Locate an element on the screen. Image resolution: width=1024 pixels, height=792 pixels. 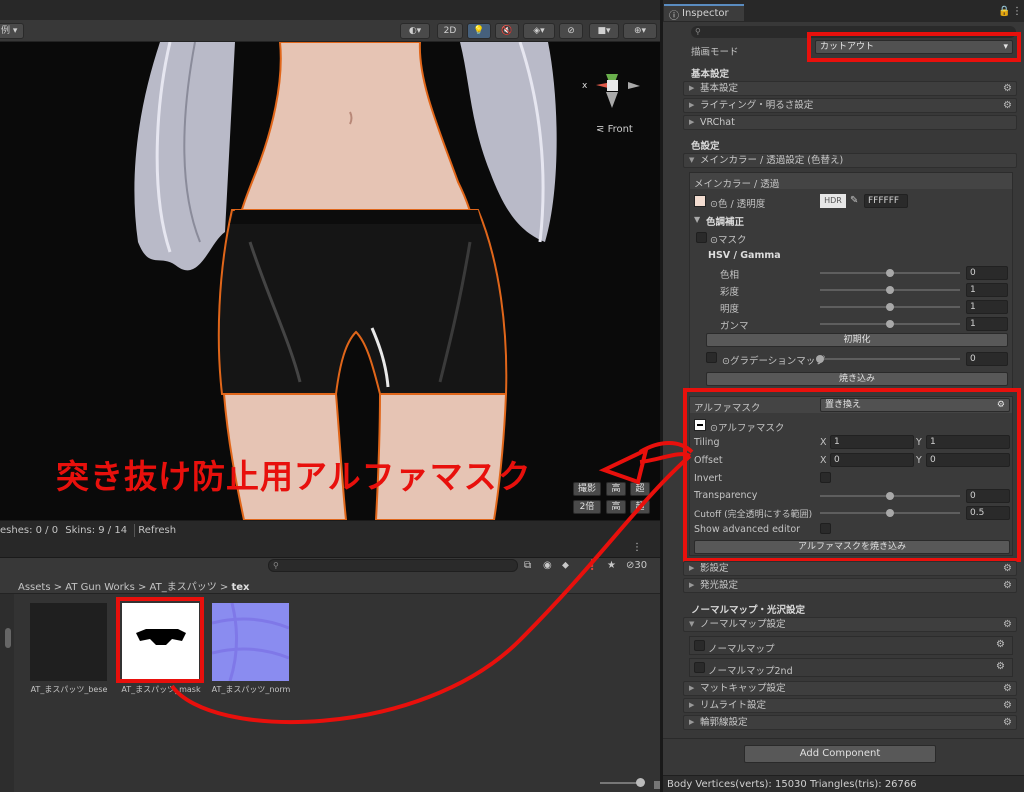
zoom-handle is located at coordinates (657, 785).